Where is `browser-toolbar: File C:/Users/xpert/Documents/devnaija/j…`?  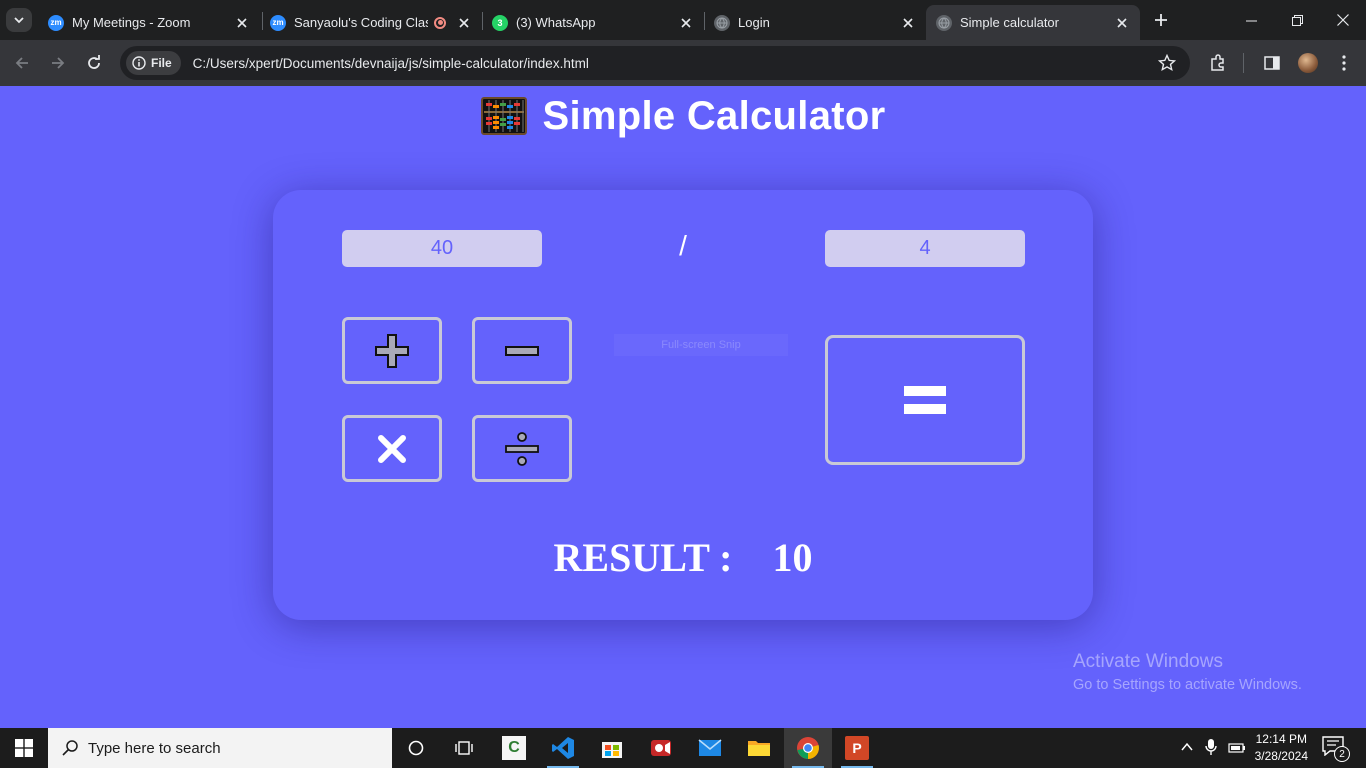 browser-toolbar: File C:/Users/xpert/Documents/devnaija/j… is located at coordinates (683, 63).